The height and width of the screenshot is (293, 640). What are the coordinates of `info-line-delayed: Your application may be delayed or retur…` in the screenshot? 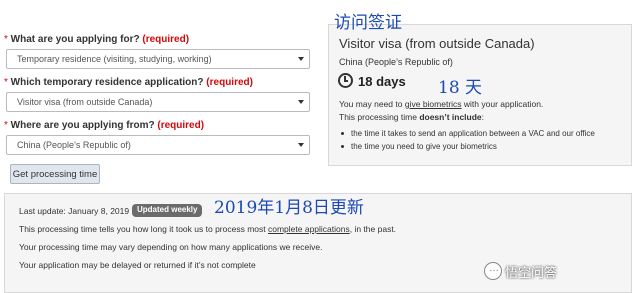 It's located at (137, 265).